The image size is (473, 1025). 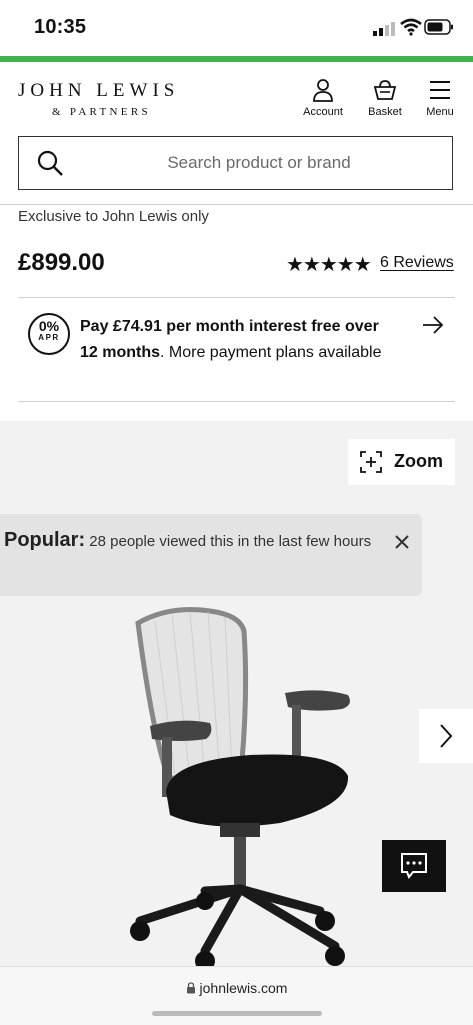 I want to click on zero-apr-badge-icon: 0% APR, so click(x=49, y=334).